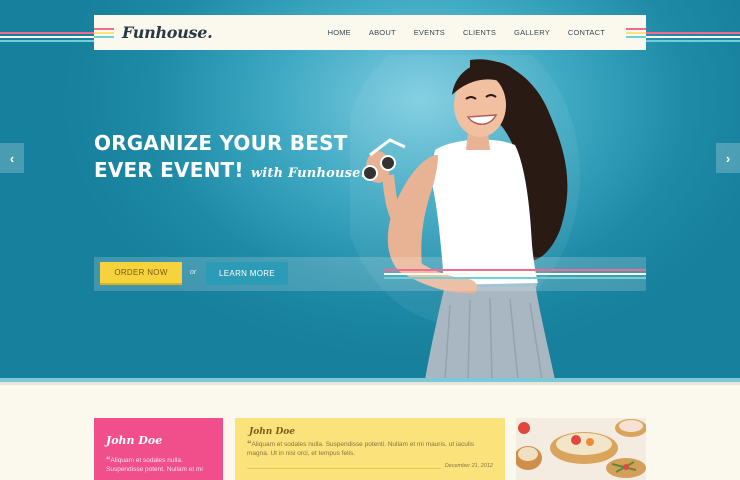 The image size is (740, 480). Describe the element at coordinates (586, 32) in the screenshot. I see `nav-item-contact: CONTACT` at that location.